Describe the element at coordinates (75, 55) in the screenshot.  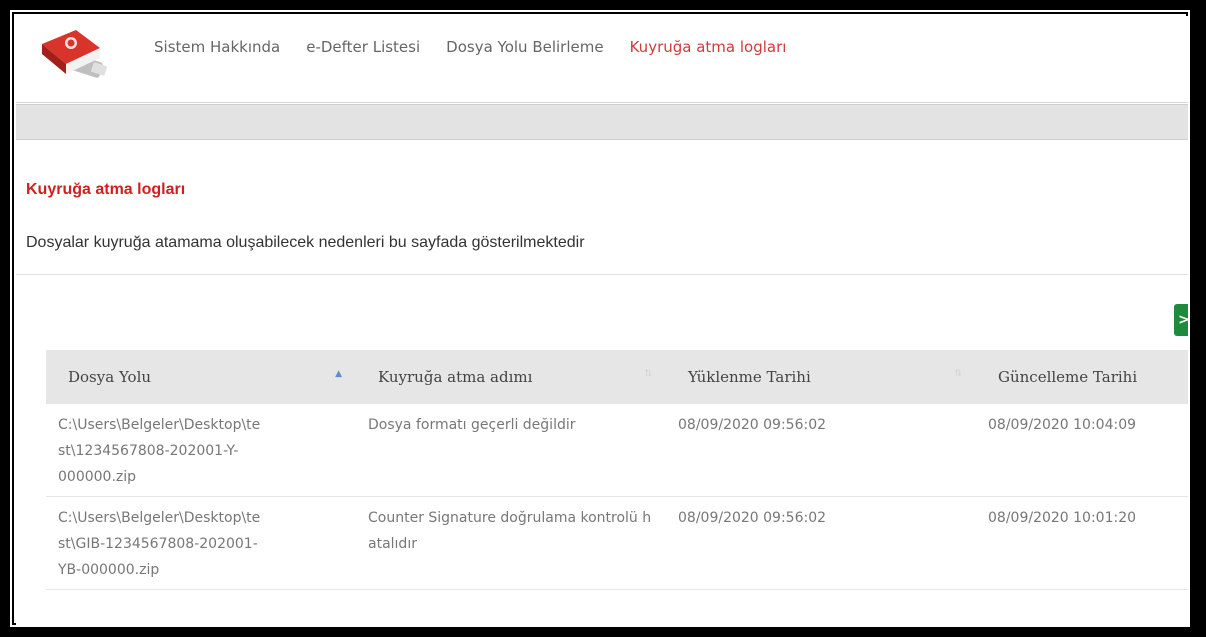
I see `book-usb-logo-icon` at that location.